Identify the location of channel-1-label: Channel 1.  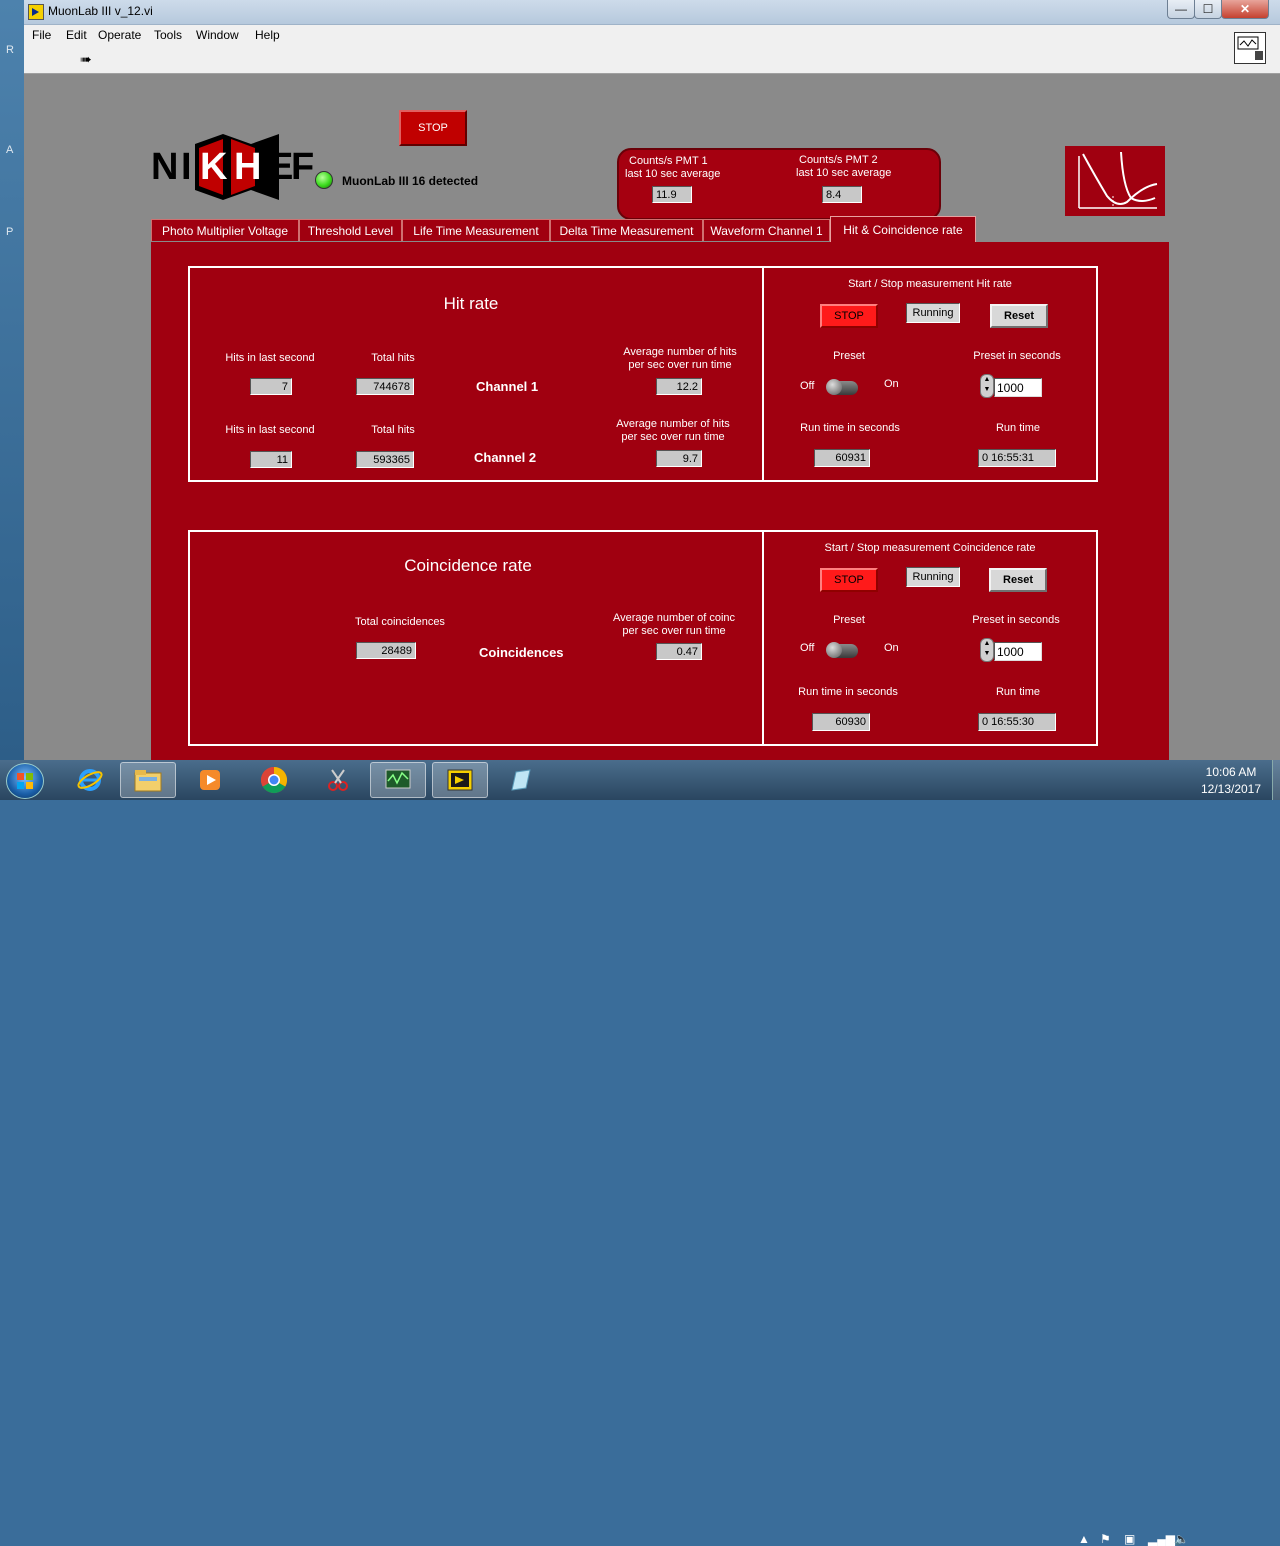
(507, 386).